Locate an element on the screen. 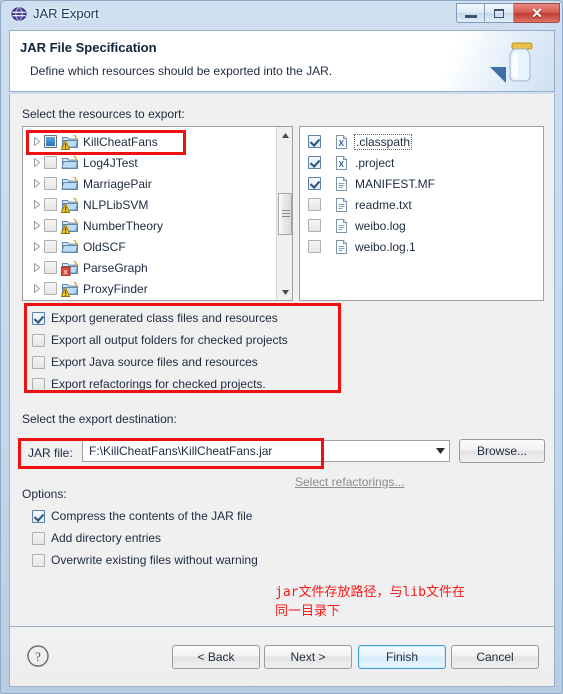 This screenshot has height=694, width=563. file-row: X .classpath is located at coordinates (421, 141).